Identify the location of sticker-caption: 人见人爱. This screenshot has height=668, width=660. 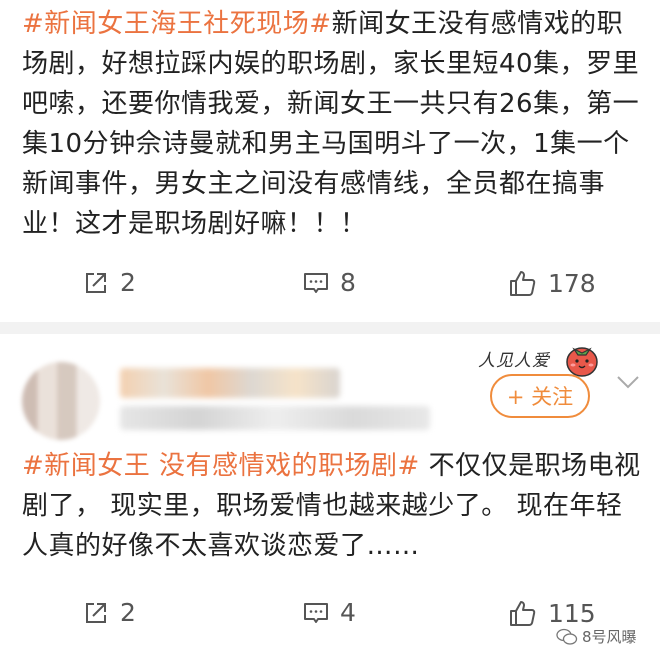
(514, 361).